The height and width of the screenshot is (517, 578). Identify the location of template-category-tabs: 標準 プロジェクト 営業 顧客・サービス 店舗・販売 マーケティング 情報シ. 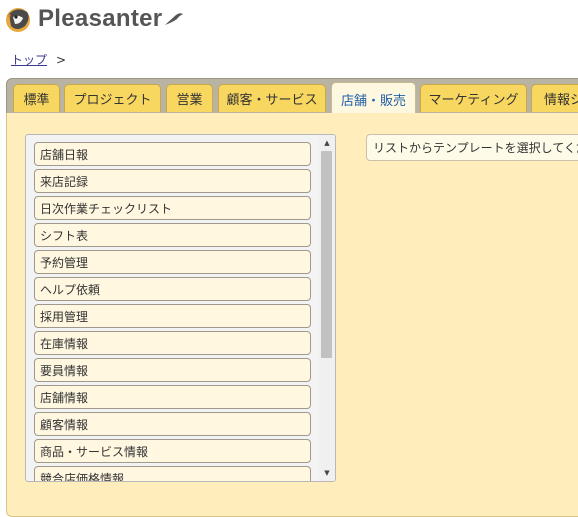
(292, 96).